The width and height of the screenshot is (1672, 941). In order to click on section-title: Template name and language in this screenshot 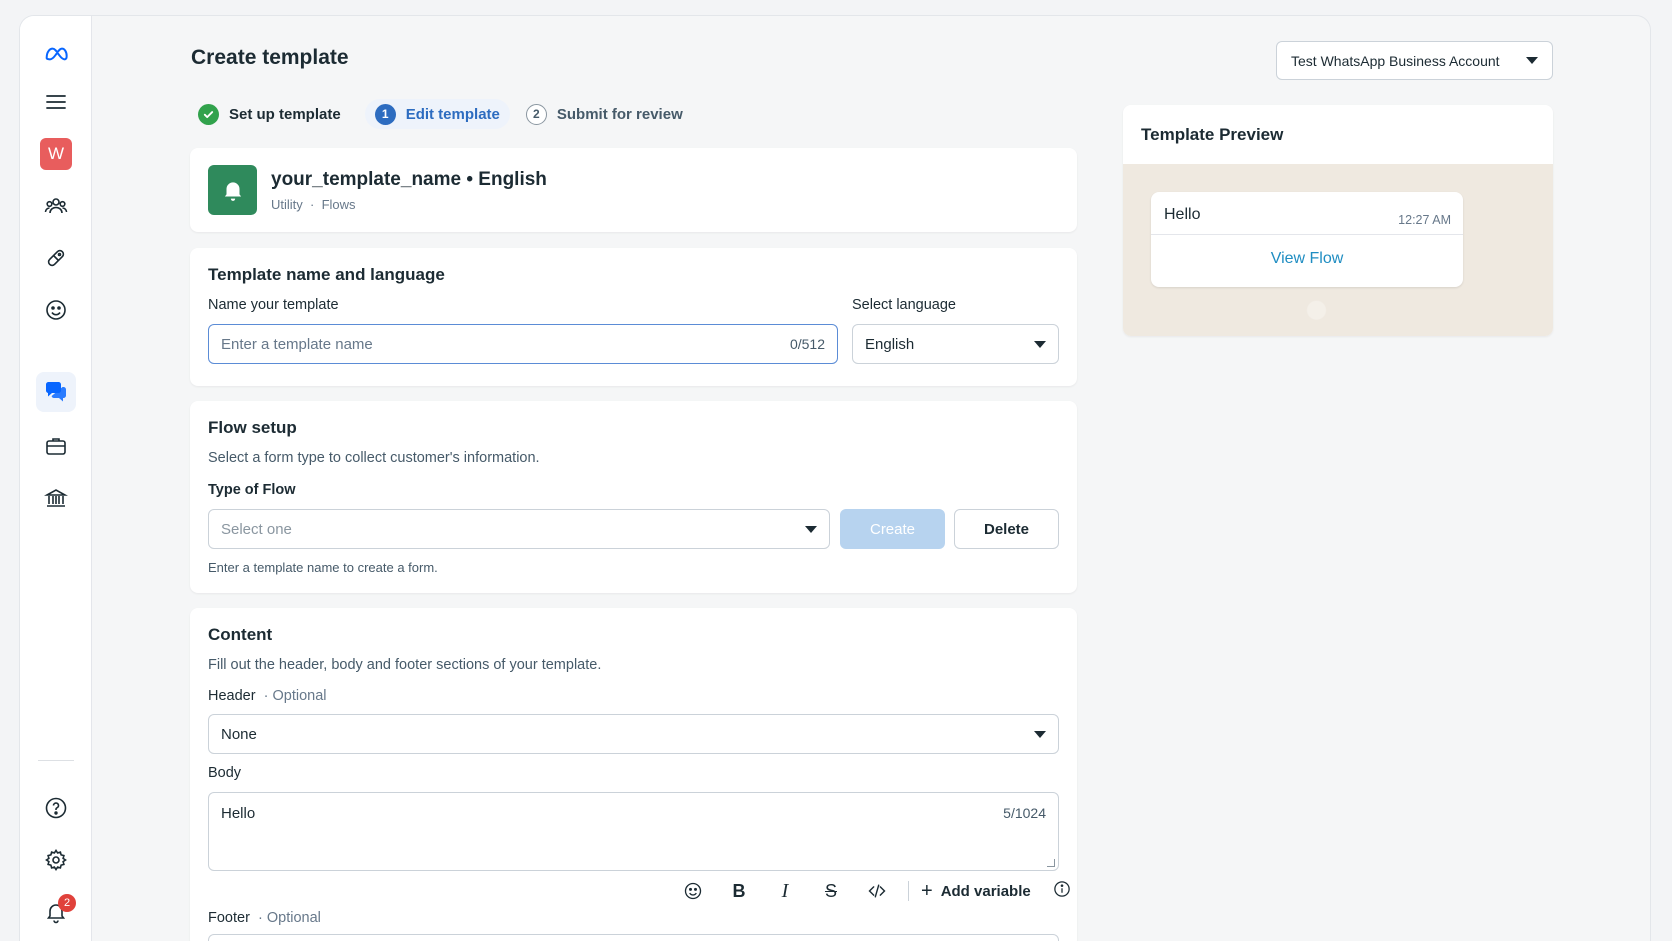, I will do `click(326, 274)`.